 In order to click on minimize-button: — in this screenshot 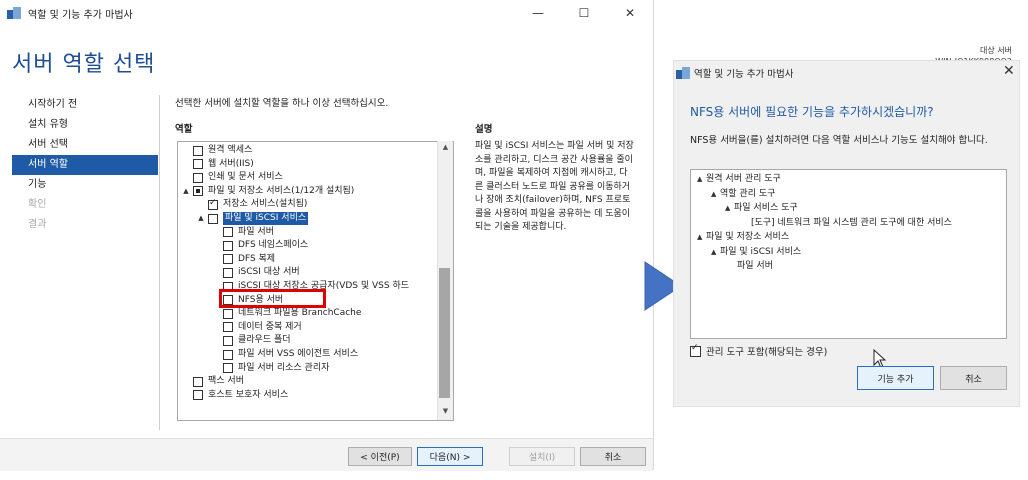, I will do `click(538, 13)`.